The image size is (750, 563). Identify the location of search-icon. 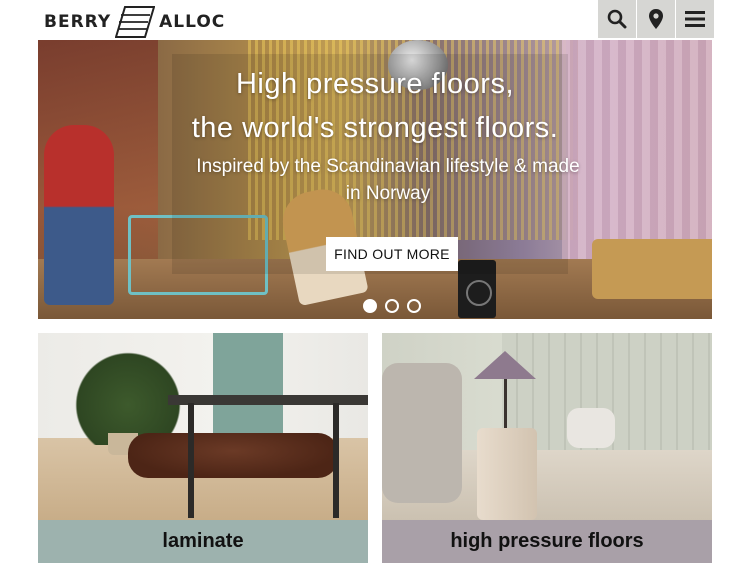
(617, 19).